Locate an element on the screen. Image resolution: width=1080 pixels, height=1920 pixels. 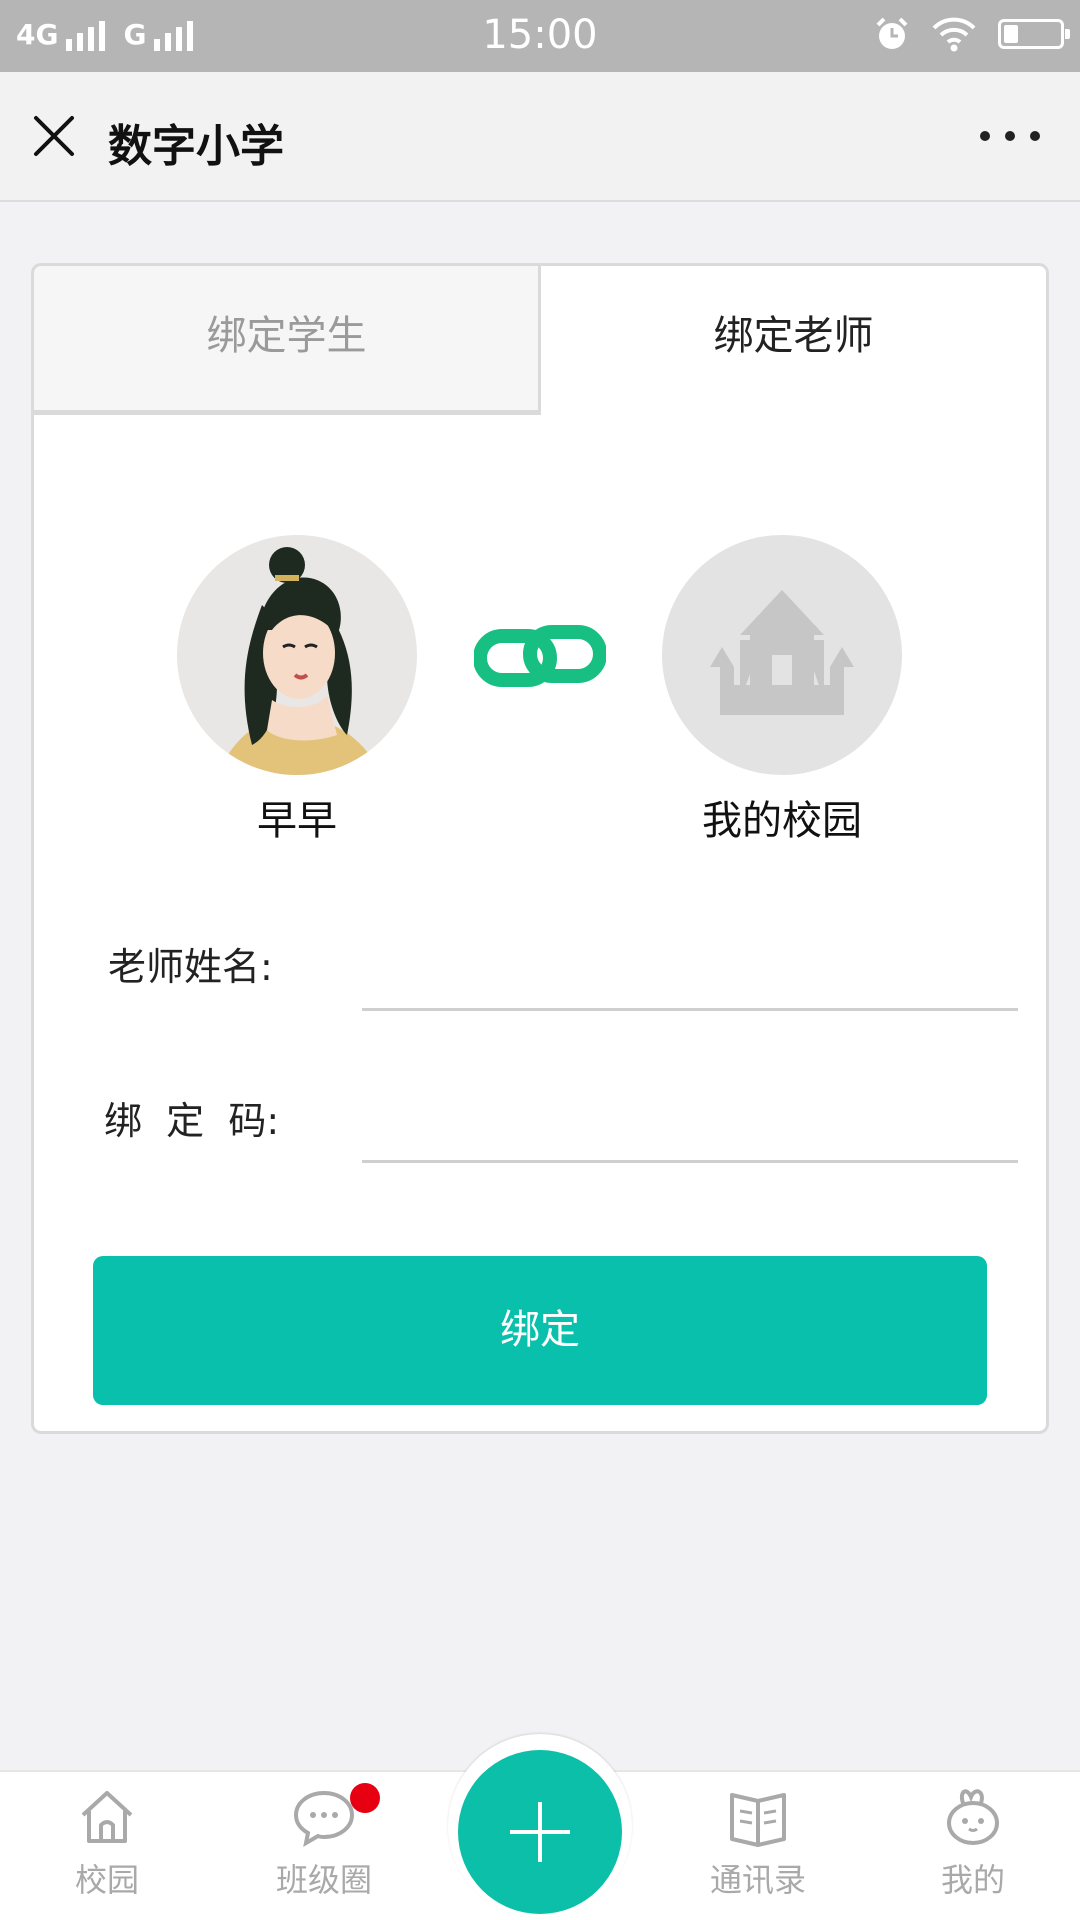
bind-code-underline is located at coordinates (690, 1161).